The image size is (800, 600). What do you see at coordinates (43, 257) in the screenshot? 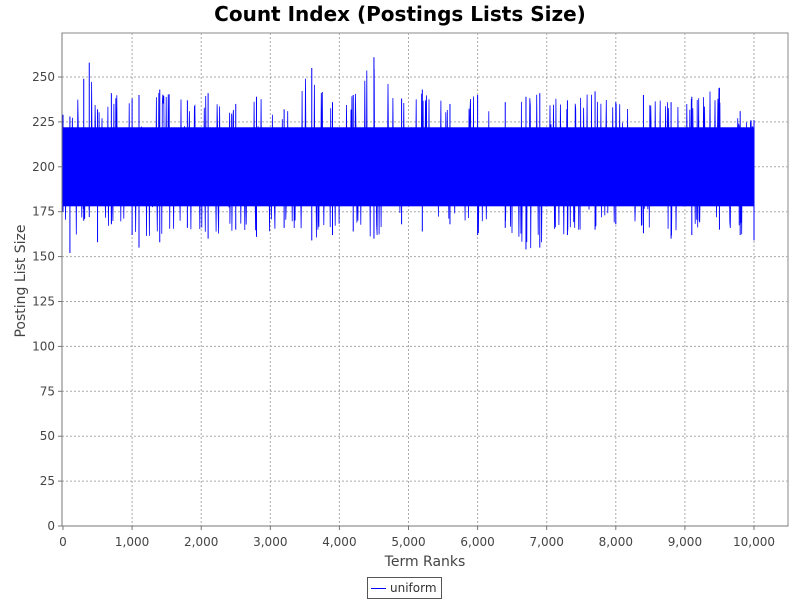
I see `y-tick-label: 150` at bounding box center [43, 257].